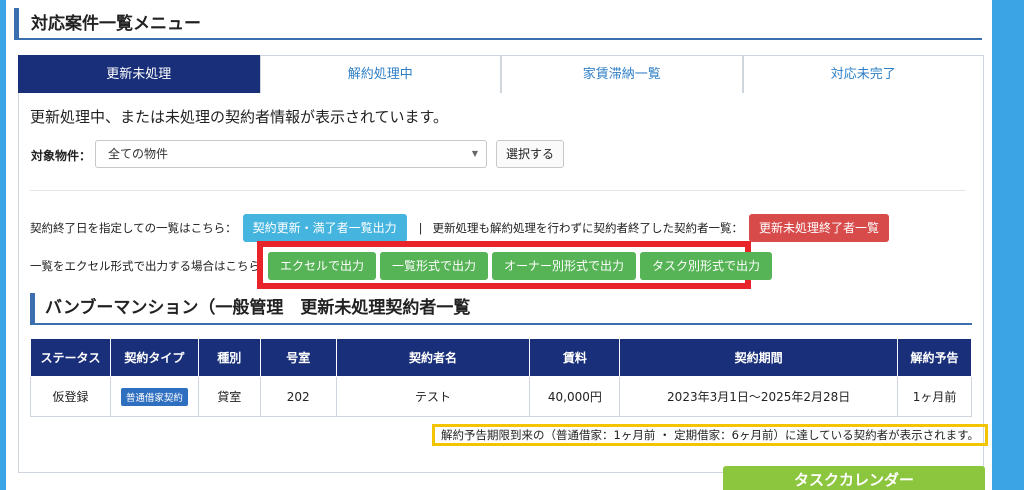 The image size is (1024, 490). What do you see at coordinates (588, 228) in the screenshot?
I see `unprocessed-ended-text: 更新処理も解約処理を行わずに契約者終了した契約者一覧：` at bounding box center [588, 228].